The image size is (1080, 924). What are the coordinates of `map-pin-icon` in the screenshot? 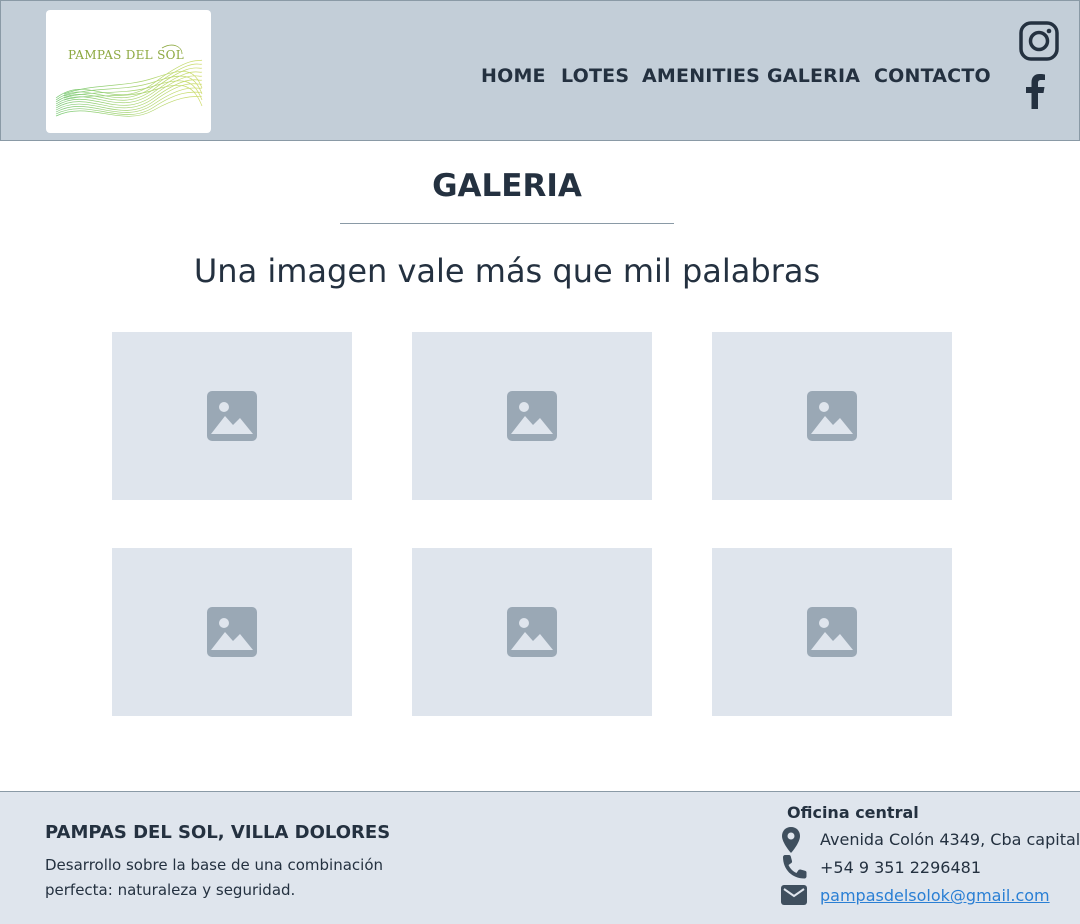 It's located at (791, 840).